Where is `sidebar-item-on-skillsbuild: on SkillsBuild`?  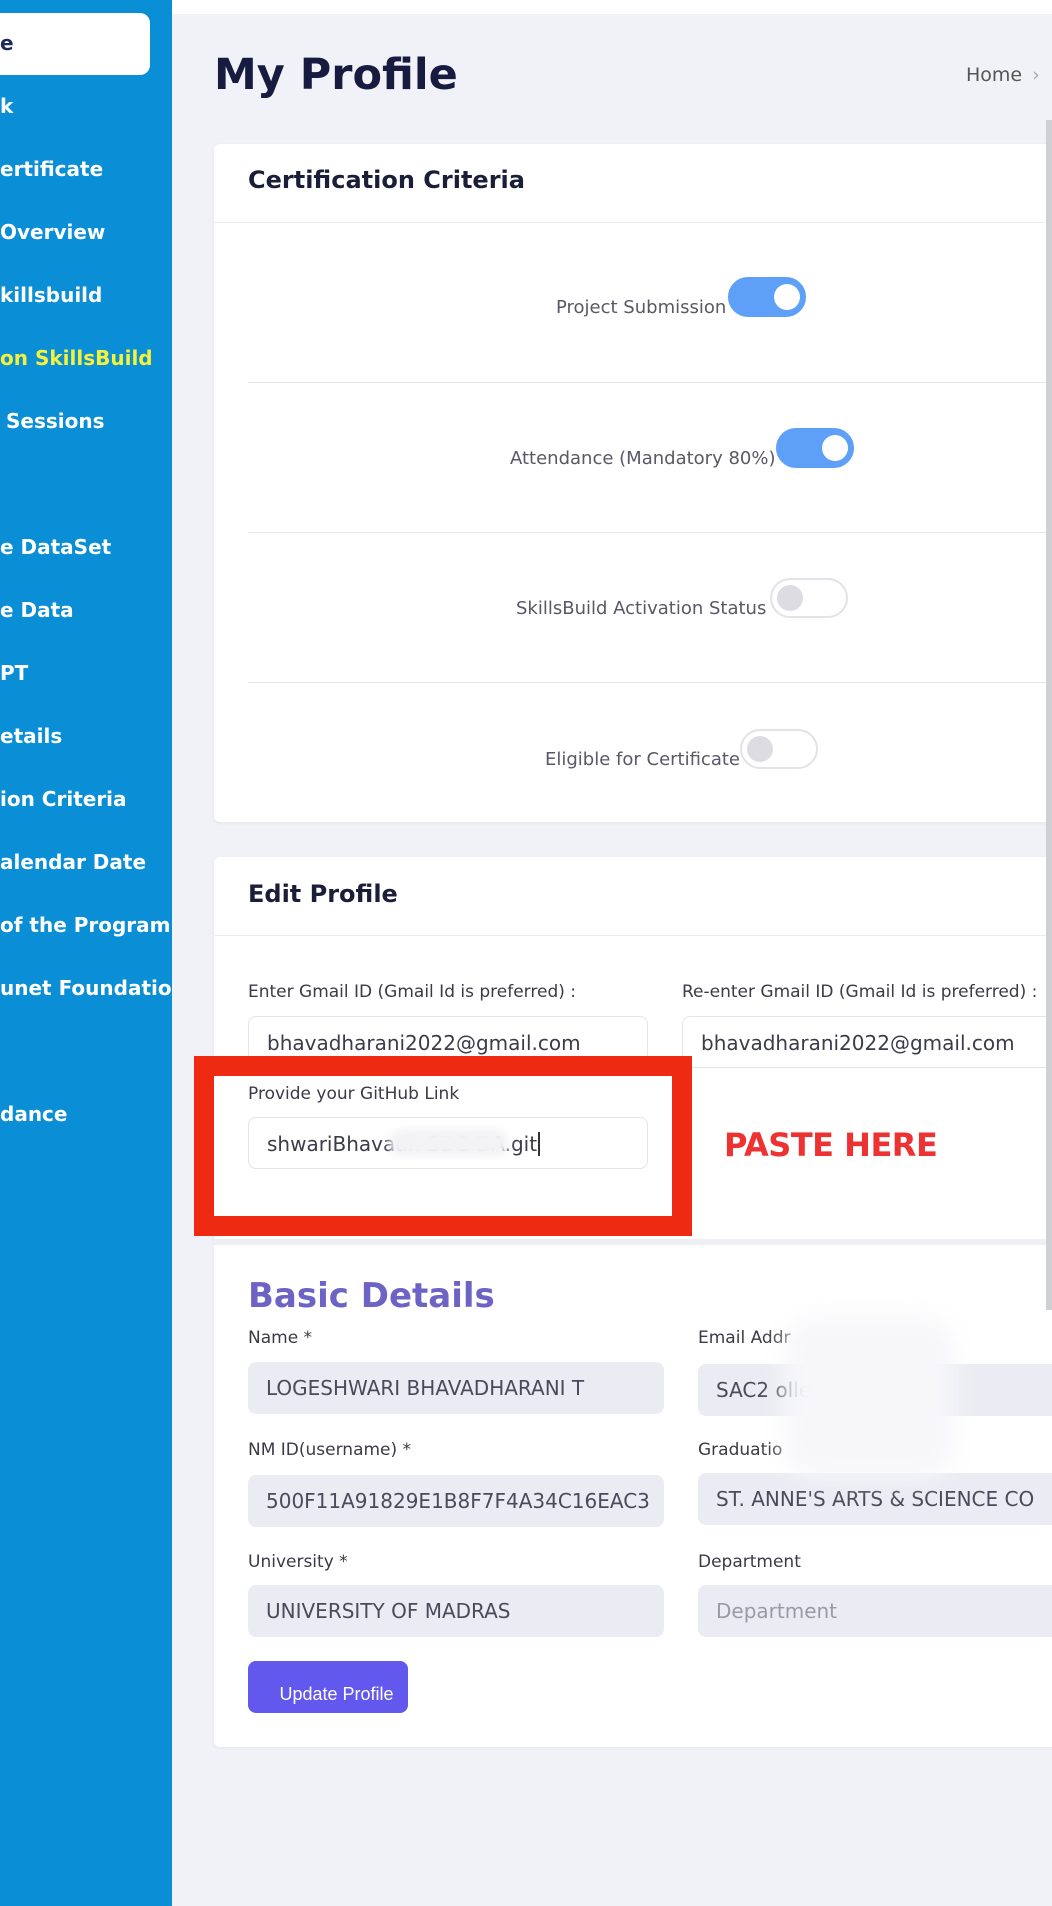
sidebar-item-on-skillsbuild: on SkillsBuild is located at coordinates (76, 358).